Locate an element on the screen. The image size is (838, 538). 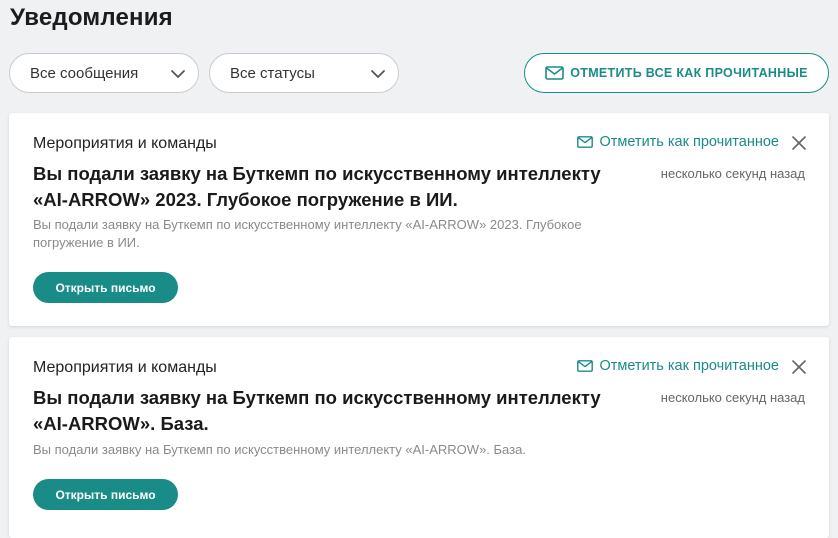
statuses-filter-value: Все статусы is located at coordinates (272, 73).